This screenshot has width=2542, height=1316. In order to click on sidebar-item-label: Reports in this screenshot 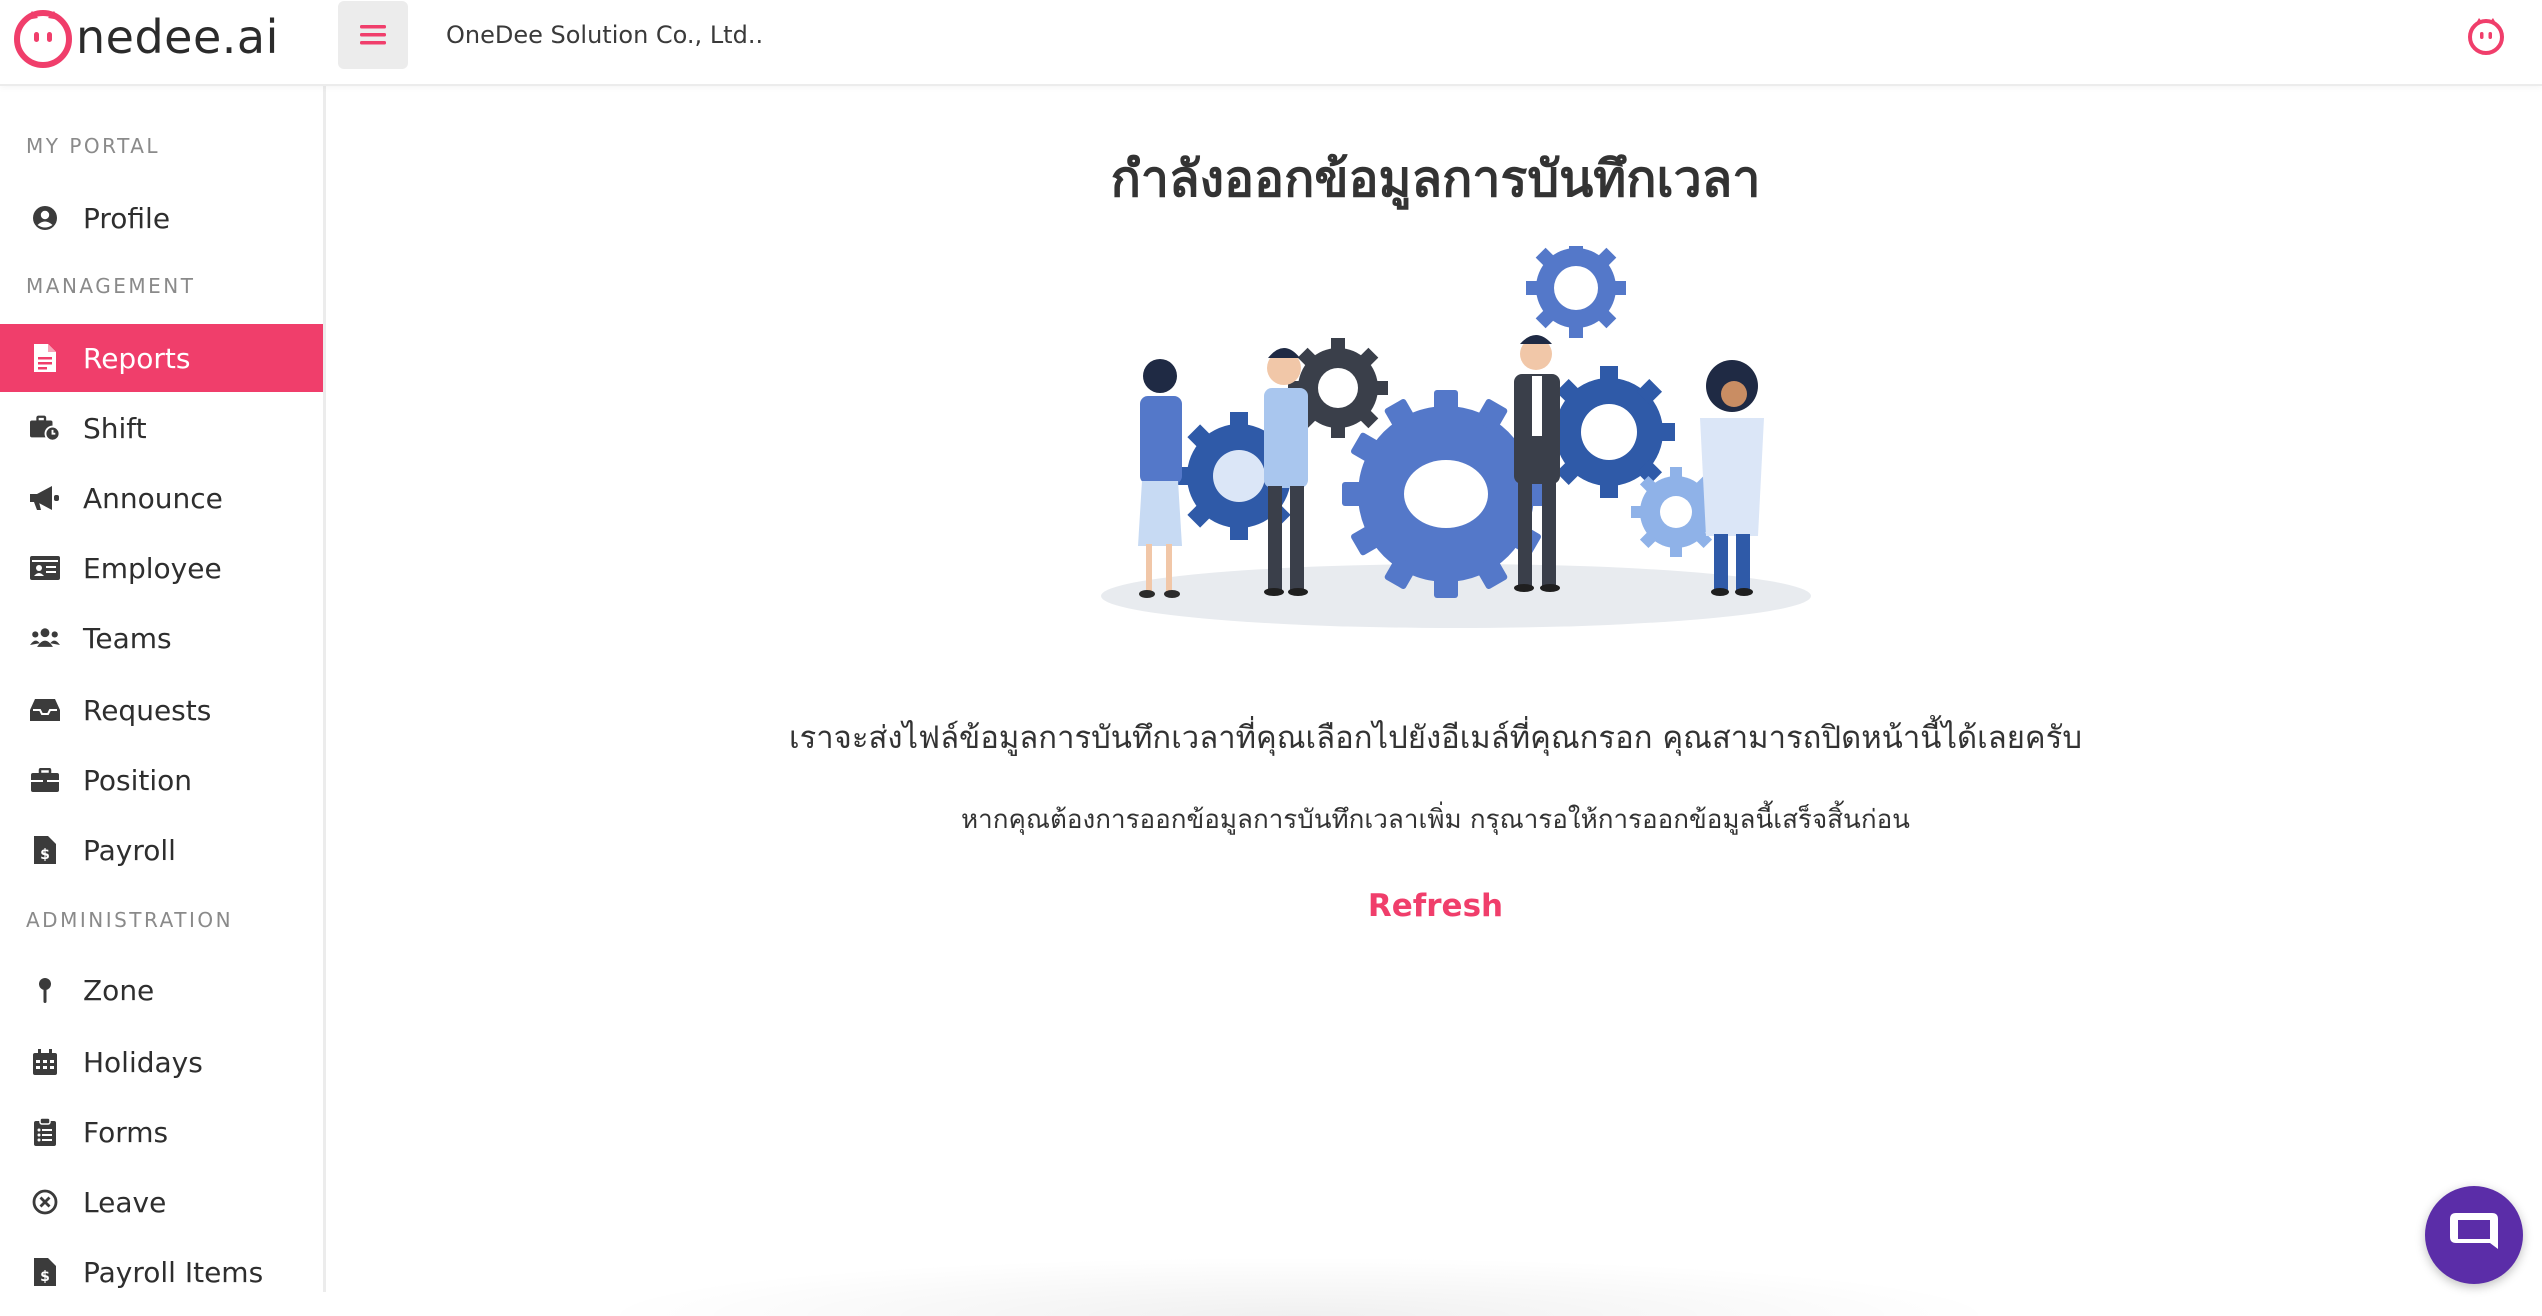, I will do `click(137, 358)`.